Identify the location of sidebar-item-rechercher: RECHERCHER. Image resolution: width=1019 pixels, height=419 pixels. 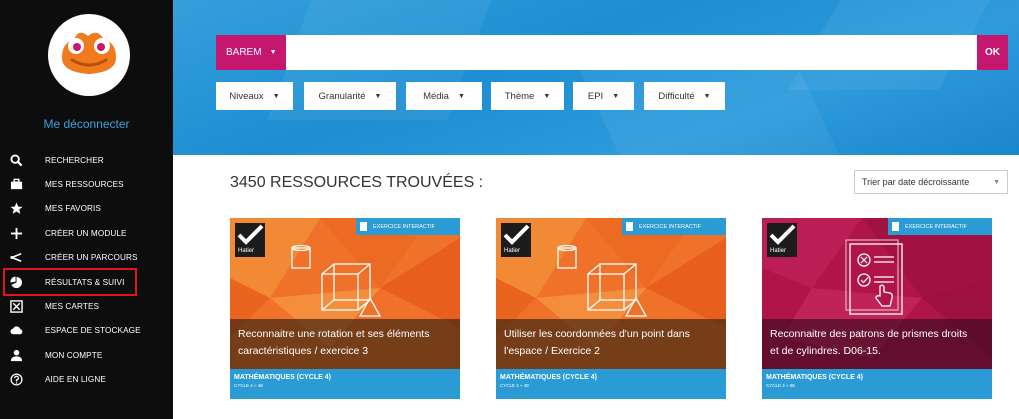
(86, 160).